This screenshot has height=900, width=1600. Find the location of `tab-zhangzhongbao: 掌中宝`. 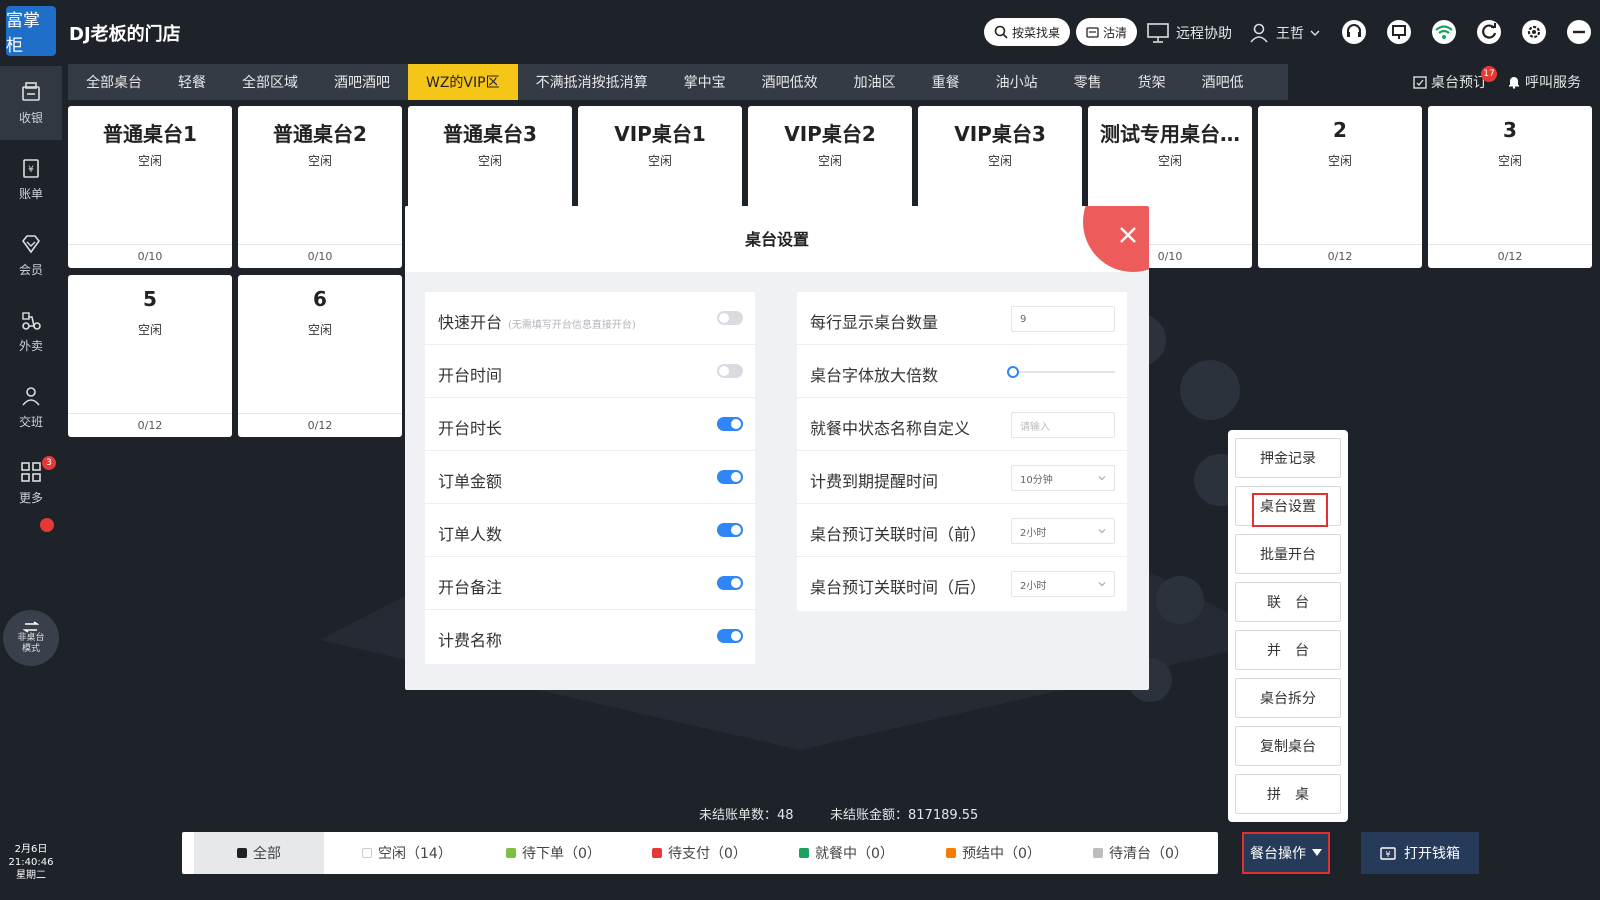

tab-zhangzhongbao: 掌中宝 is located at coordinates (705, 82).